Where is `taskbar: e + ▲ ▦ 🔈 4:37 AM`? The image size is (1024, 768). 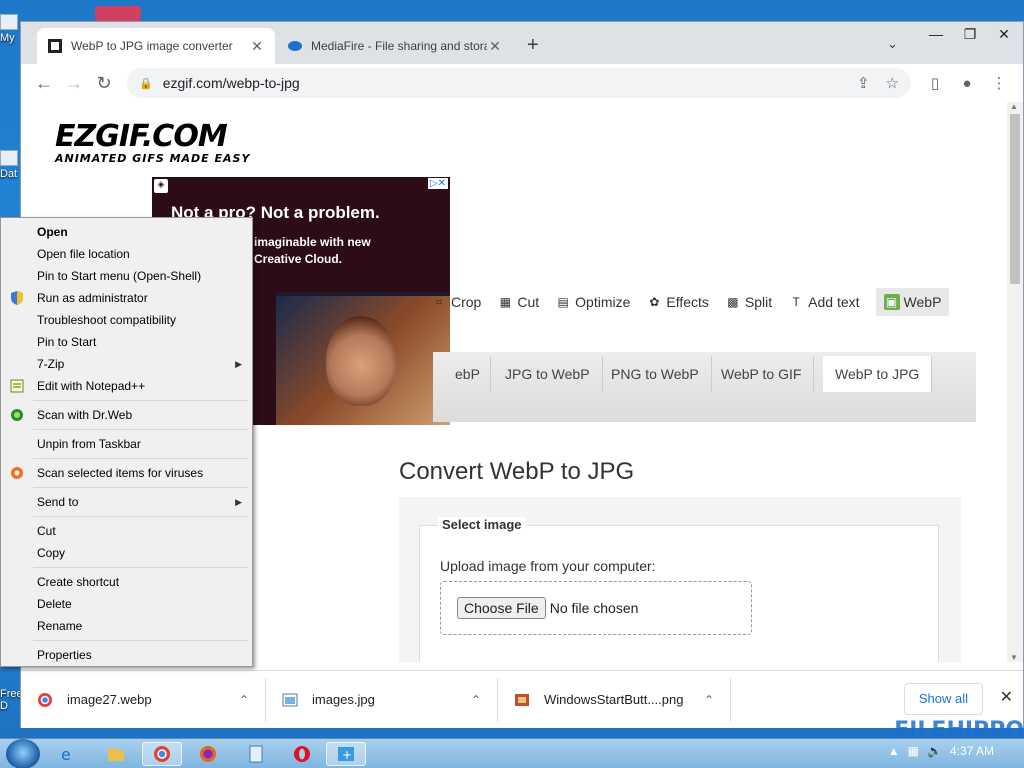
taskbar: e + ▲ ▦ 🔈 4:37 AM is located at coordinates (512, 753).